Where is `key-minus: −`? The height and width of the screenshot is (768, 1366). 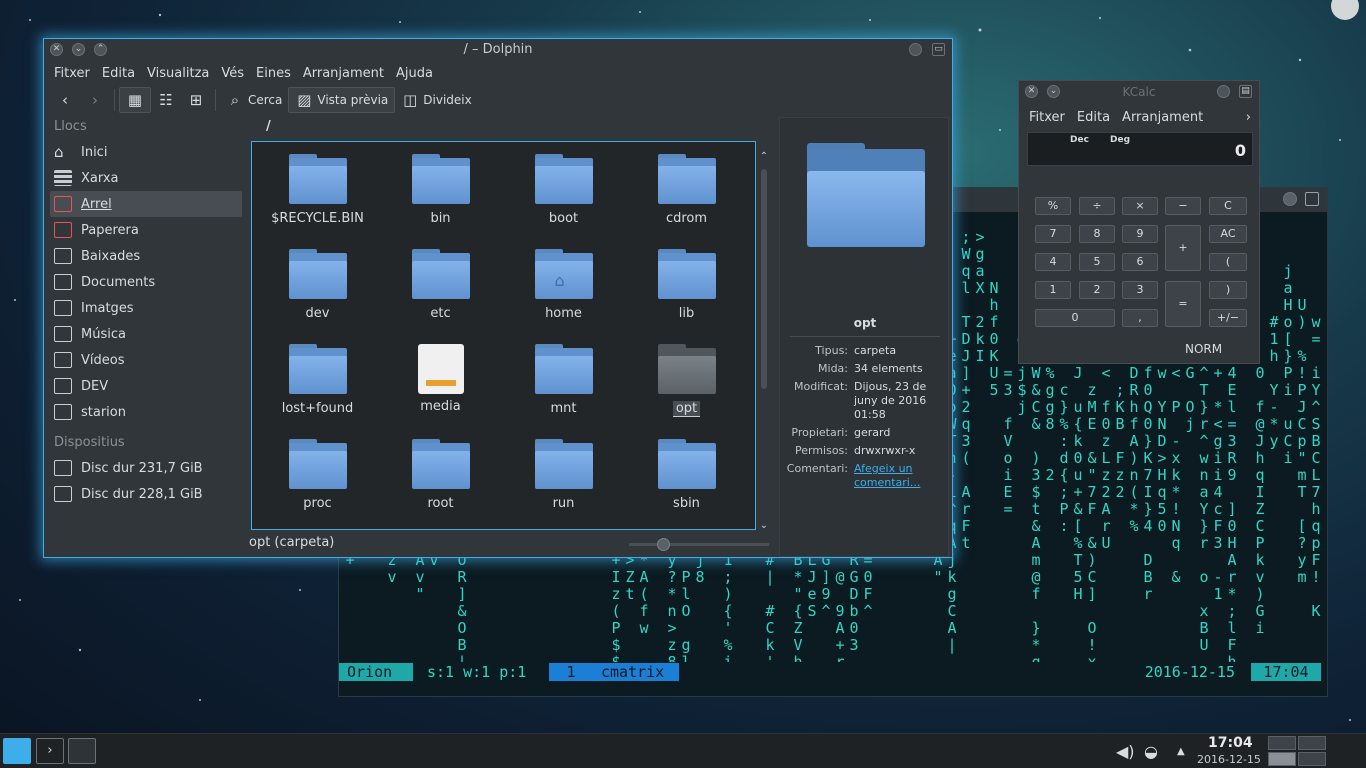
key-minus: − is located at coordinates (1183, 206).